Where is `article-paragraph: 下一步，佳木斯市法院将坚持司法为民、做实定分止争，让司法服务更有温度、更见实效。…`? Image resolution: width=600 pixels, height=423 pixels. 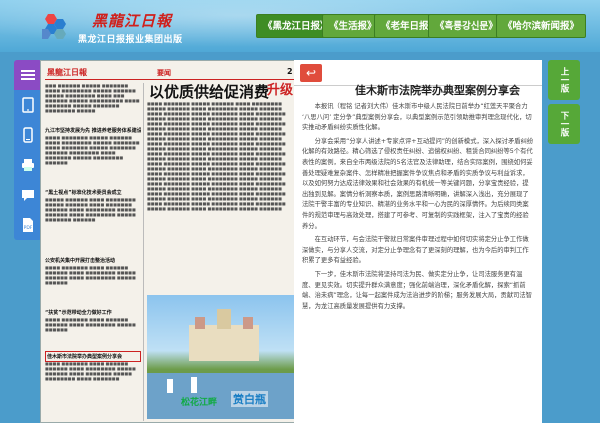
article-paragraph: 下一步，佳木斯市法院将坚持司法为民、做实定分止争，让司法服务更有温度、更见实效。… is located at coordinates (417, 290).